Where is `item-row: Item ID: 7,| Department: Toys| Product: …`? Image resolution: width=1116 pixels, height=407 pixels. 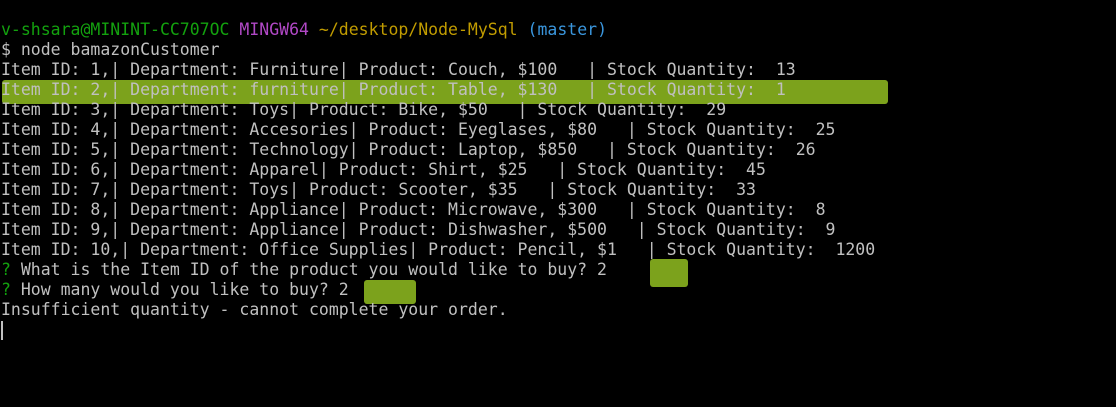 item-row: Item ID: 7,| Department: Toys| Product: … is located at coordinates (378, 189).